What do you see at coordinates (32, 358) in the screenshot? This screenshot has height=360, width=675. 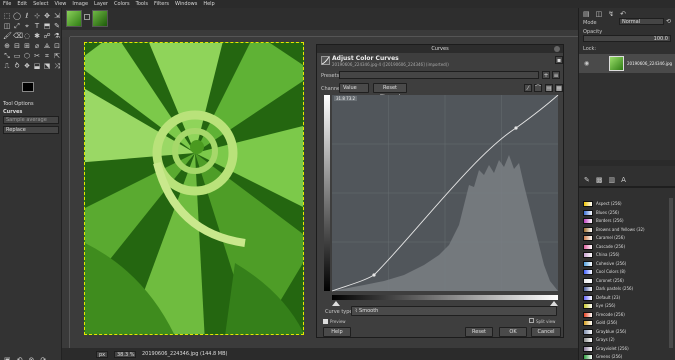 I see `delete-icon: ⊗` at bounding box center [32, 358].